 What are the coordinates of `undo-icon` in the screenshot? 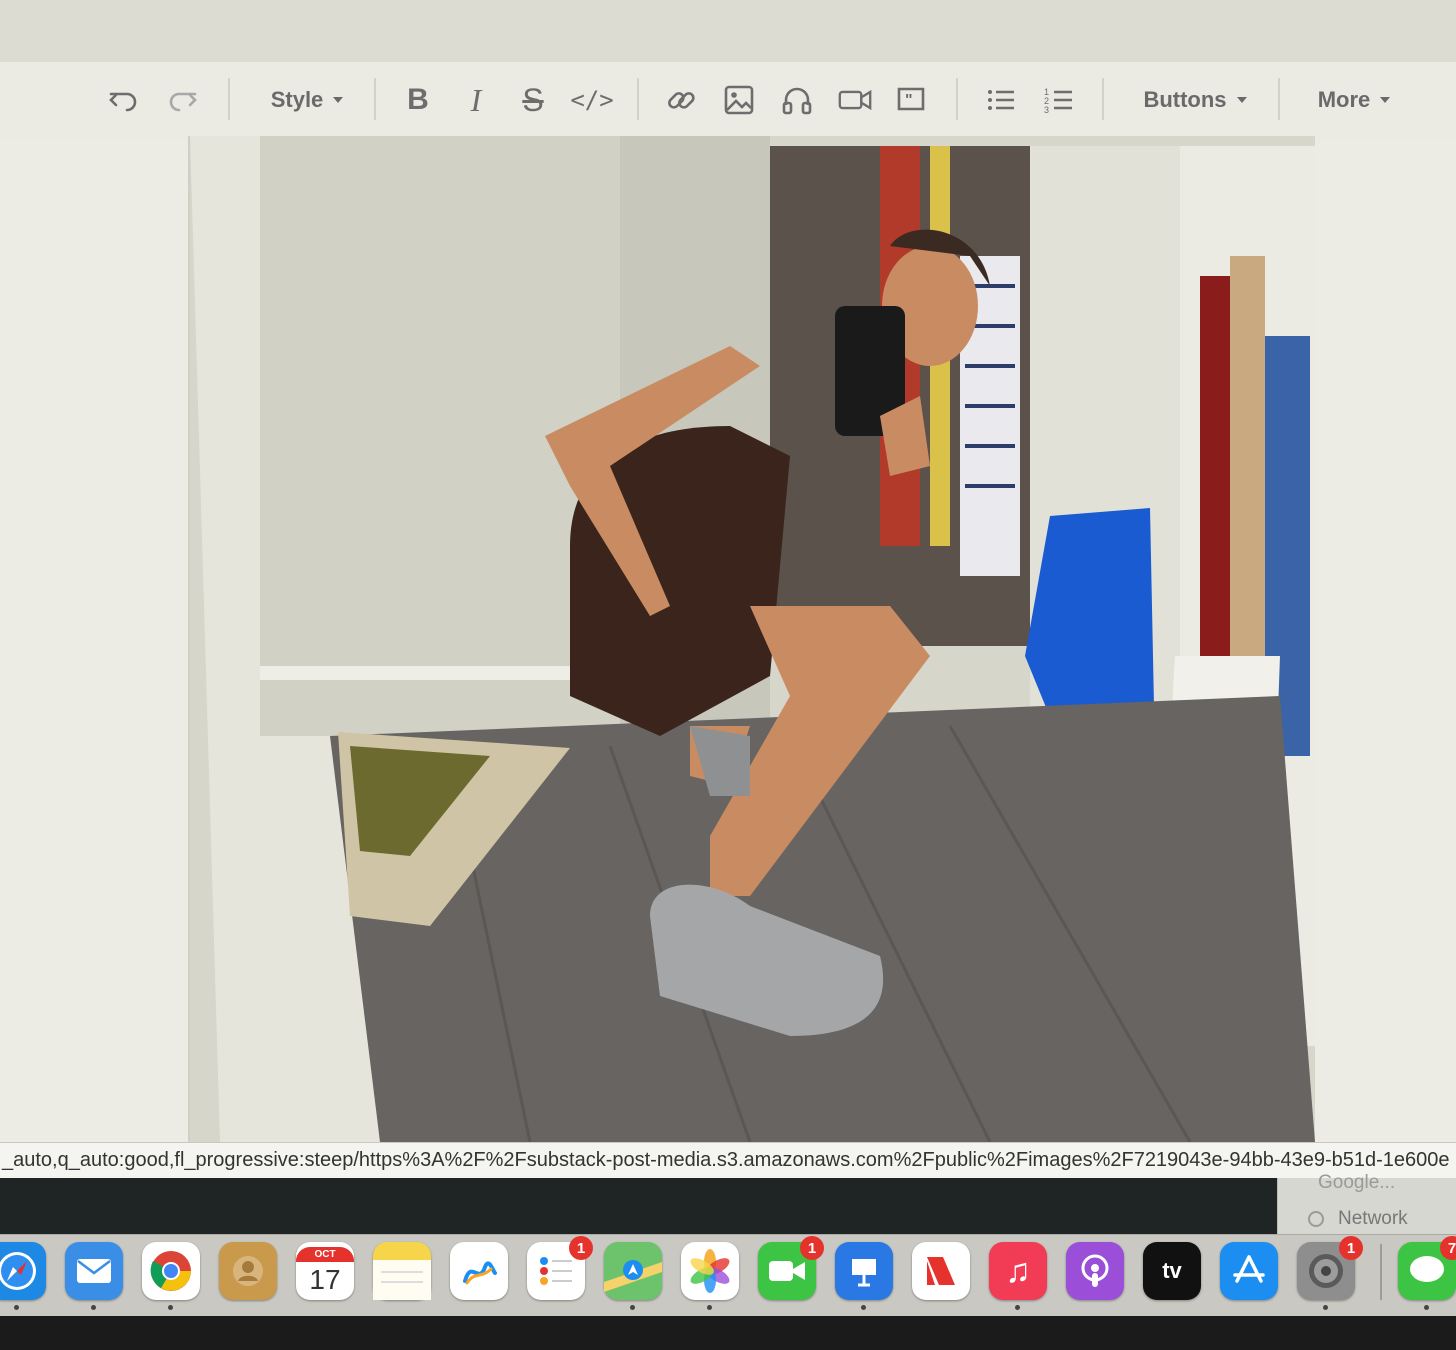 It's located at (124, 100).